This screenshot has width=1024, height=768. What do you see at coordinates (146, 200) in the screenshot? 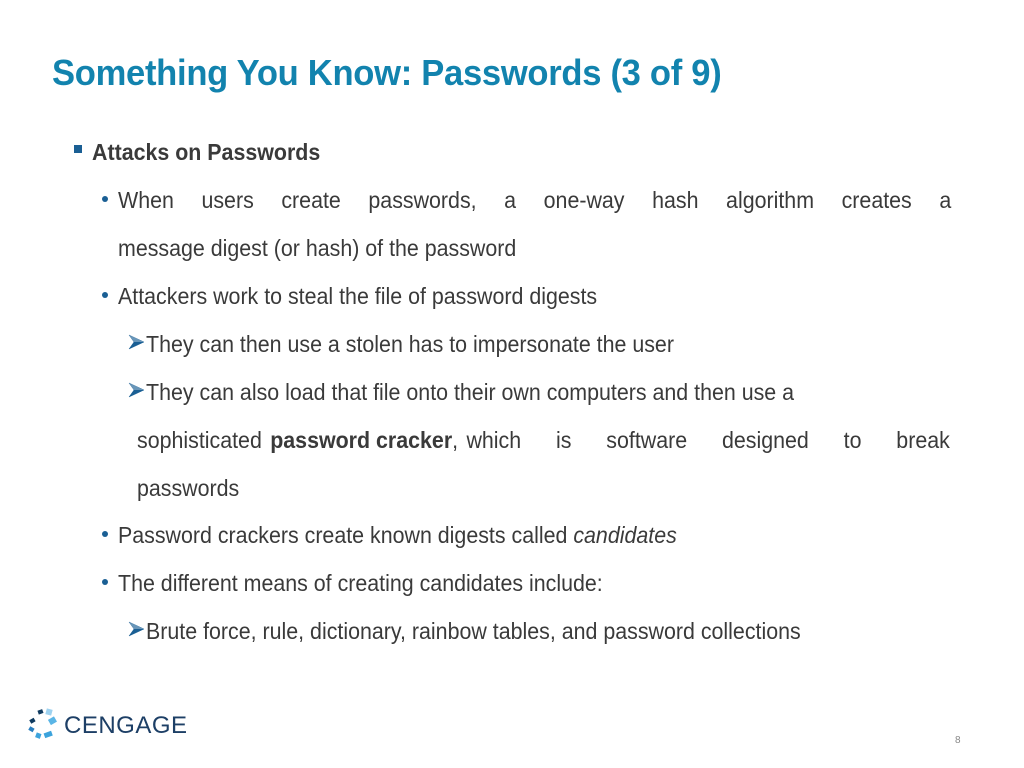
I see `word: When` at bounding box center [146, 200].